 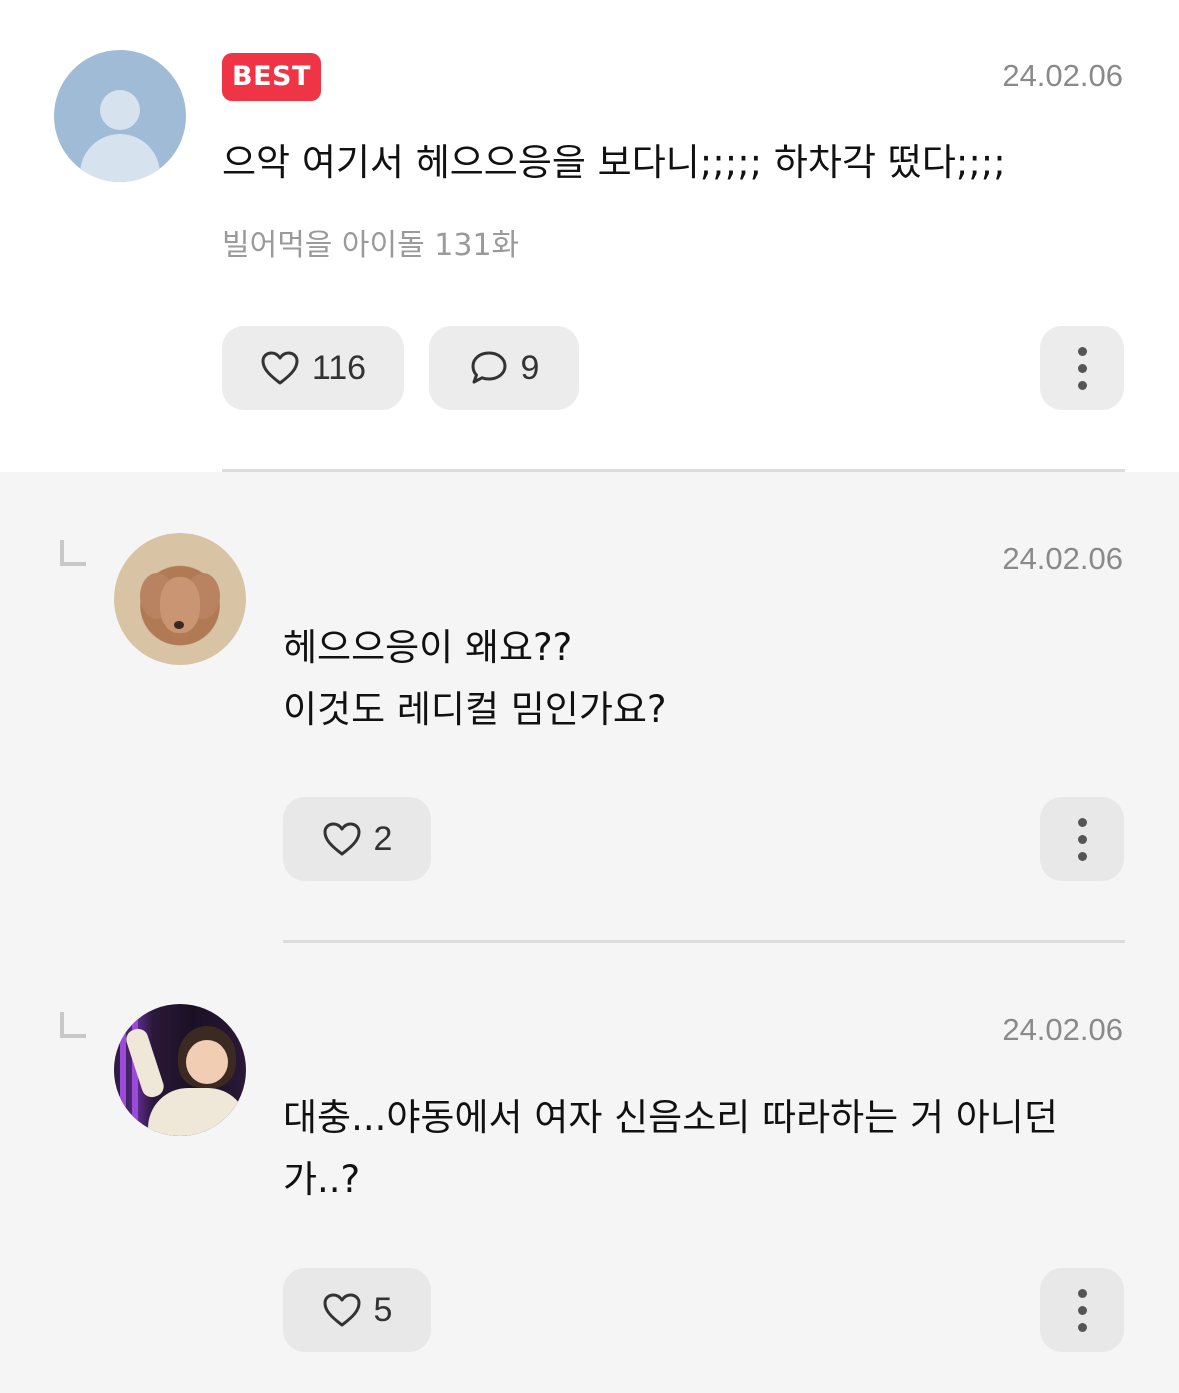 I want to click on best-badge: BEST, so click(x=271, y=77).